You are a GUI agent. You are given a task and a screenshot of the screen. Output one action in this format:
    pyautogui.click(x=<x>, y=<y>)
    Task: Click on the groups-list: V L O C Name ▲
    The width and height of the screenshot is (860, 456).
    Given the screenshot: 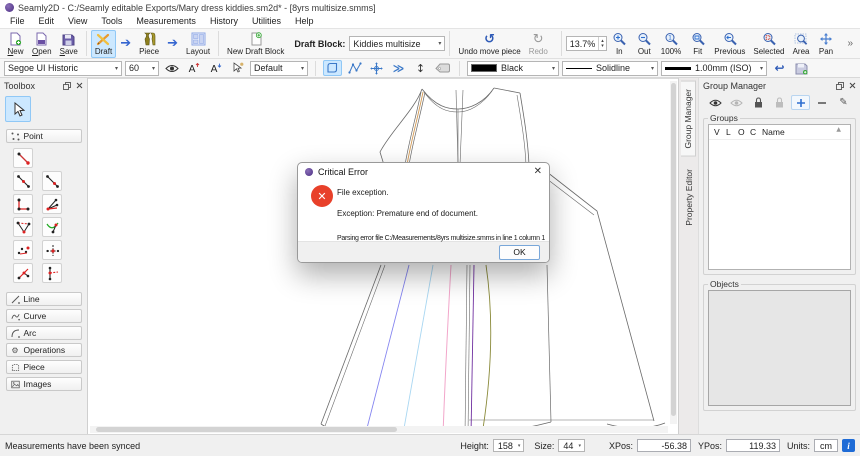 What is the action you would take?
    pyautogui.click(x=779, y=197)
    